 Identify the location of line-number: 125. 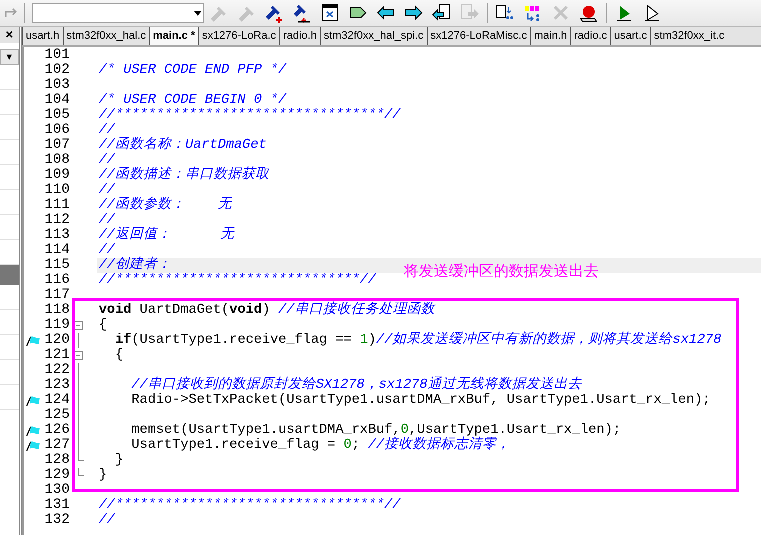
(57, 415).